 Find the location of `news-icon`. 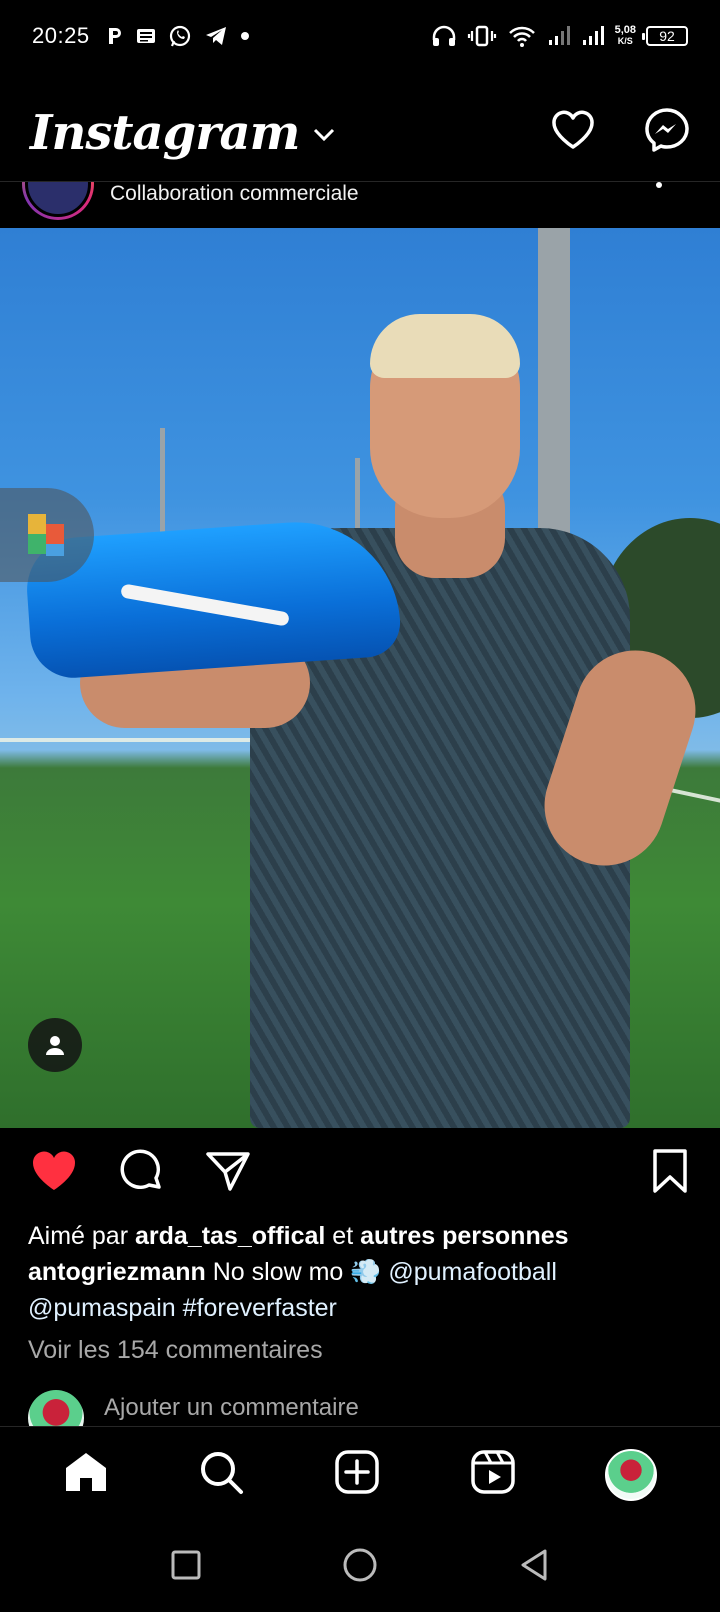

news-icon is located at coordinates (146, 36).